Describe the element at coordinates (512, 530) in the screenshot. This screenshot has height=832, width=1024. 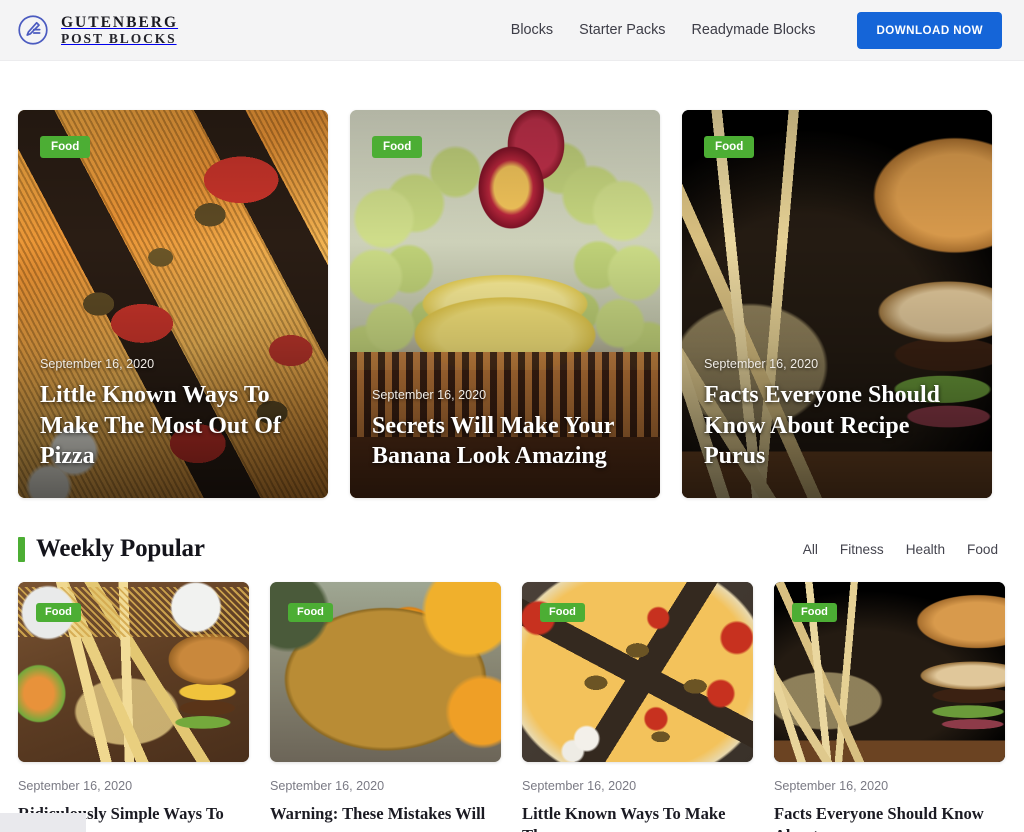
I see `weekly-popular-header: Weekly Popular All Fitness Health Food` at that location.